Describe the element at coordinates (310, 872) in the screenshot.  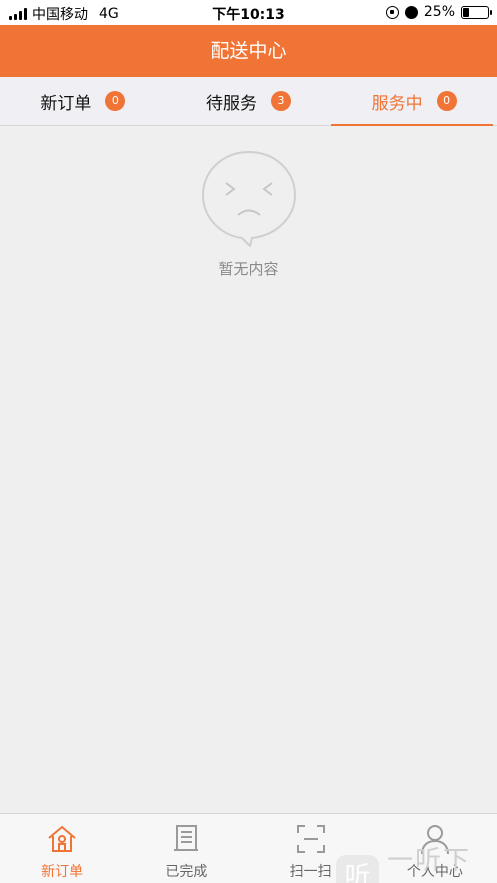
I see `nav-label: 扫一扫` at that location.